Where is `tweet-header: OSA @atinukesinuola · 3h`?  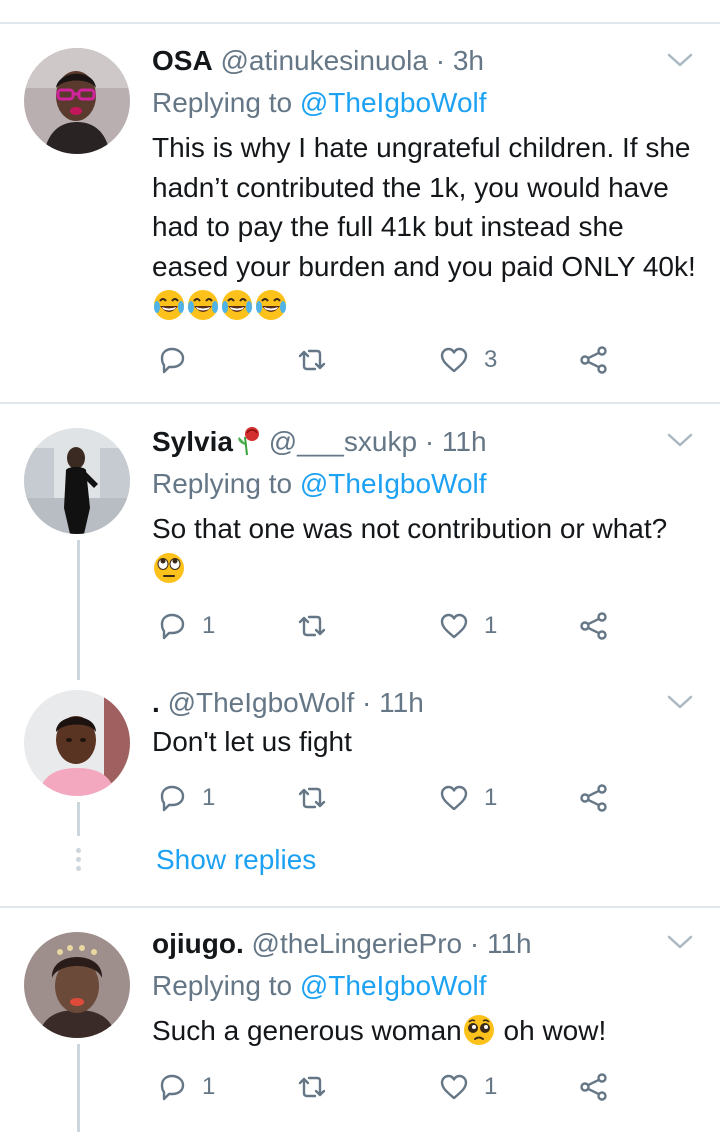 tweet-header: OSA @atinukesinuola · 3h is located at coordinates (318, 61).